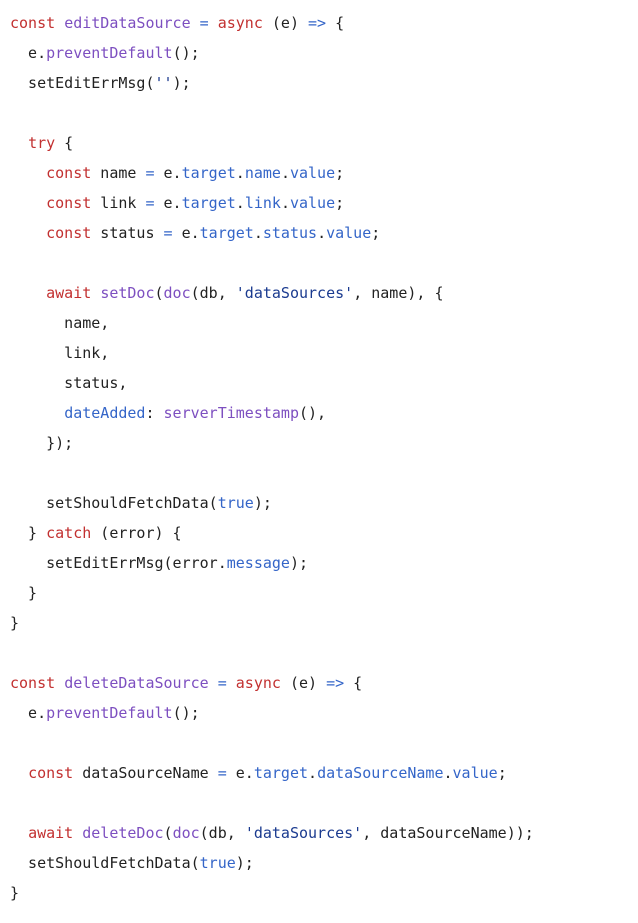  What do you see at coordinates (313, 413) in the screenshot?
I see `code-token-plain: (),` at bounding box center [313, 413].